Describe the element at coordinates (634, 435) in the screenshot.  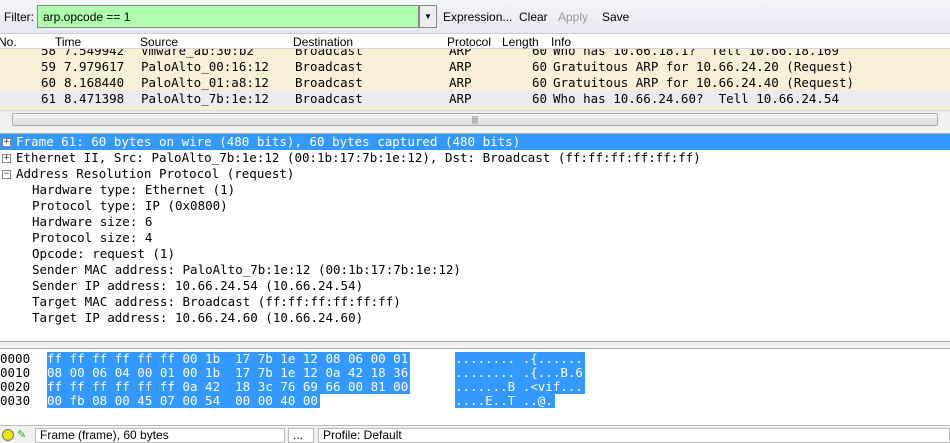
I see `status-profile: Profile: Default` at that location.